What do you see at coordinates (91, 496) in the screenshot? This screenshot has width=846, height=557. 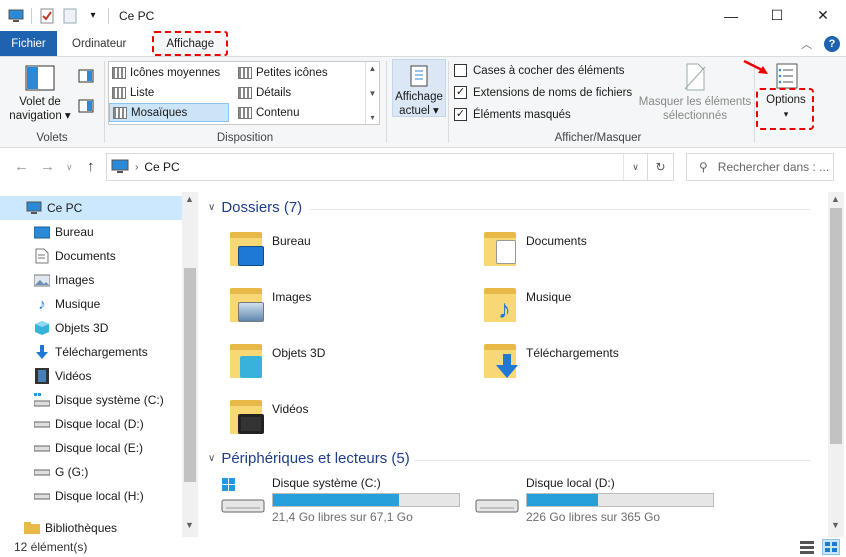 I see `sidebar-item-disque-h: Disque local (H:)` at bounding box center [91, 496].